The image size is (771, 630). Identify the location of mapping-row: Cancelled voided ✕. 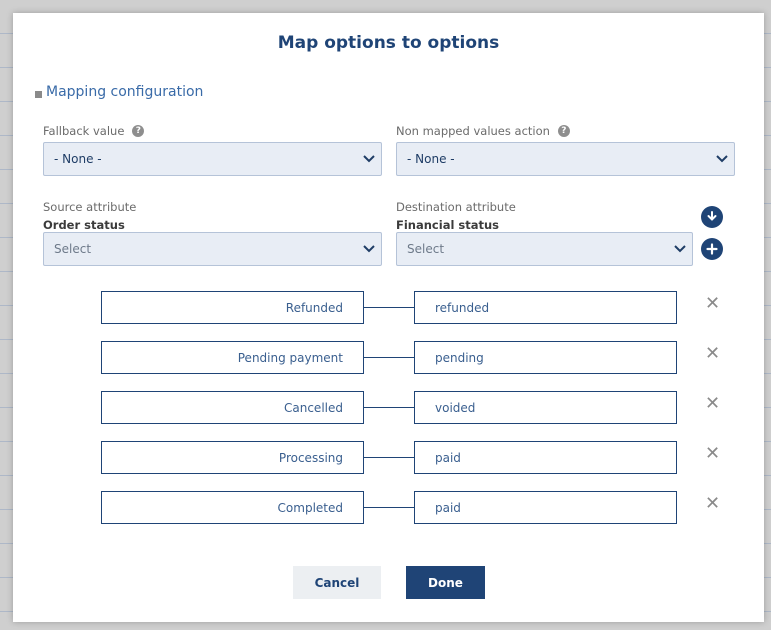
(431, 407).